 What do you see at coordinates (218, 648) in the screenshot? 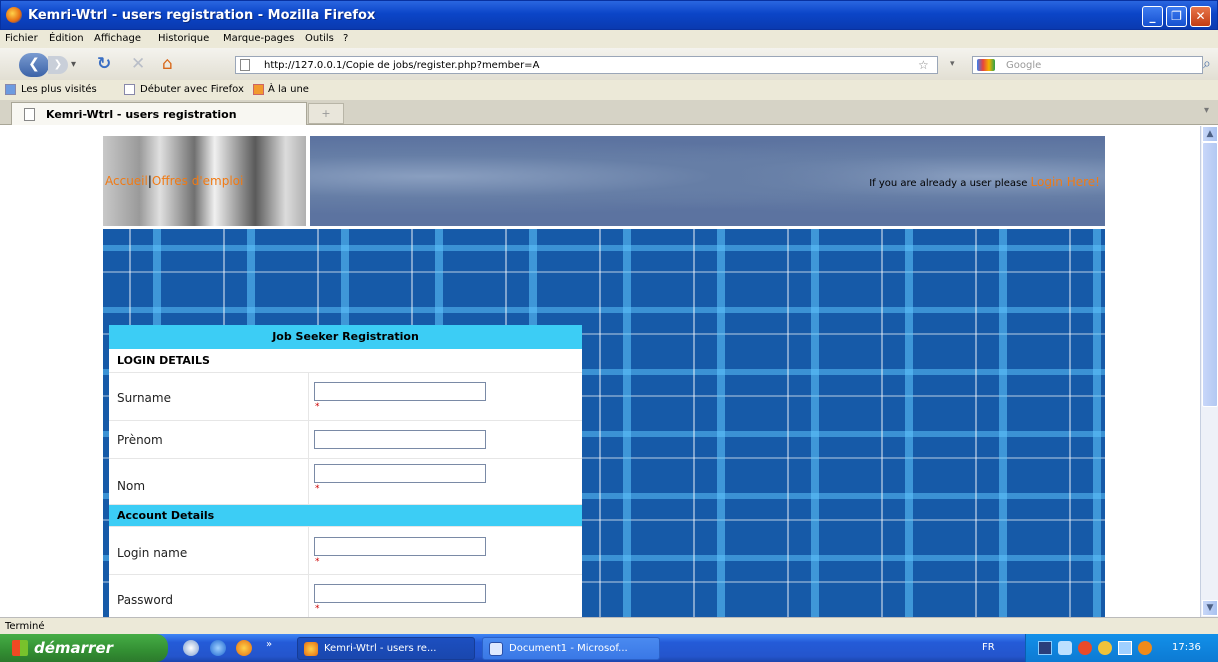
I see `internet-explorer-icon` at bounding box center [218, 648].